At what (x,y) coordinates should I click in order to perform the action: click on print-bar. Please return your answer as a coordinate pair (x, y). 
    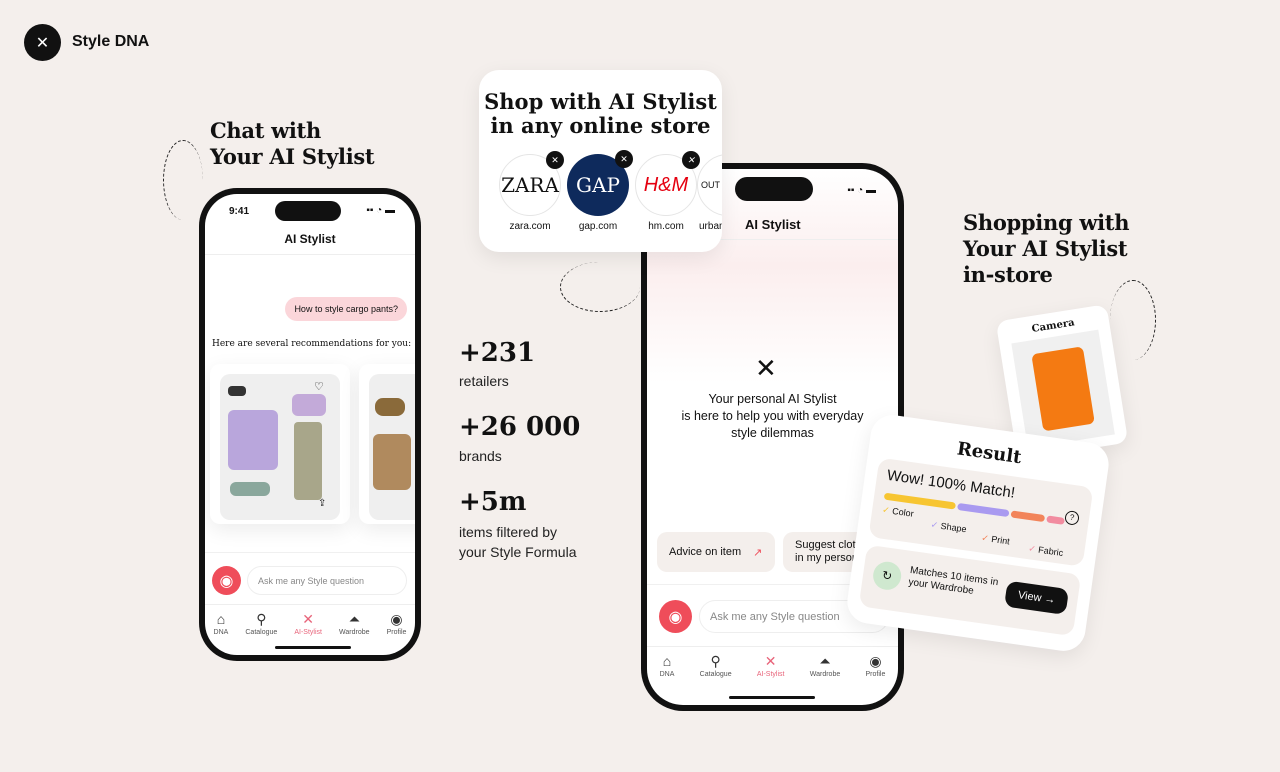
    Looking at the image, I should click on (1028, 516).